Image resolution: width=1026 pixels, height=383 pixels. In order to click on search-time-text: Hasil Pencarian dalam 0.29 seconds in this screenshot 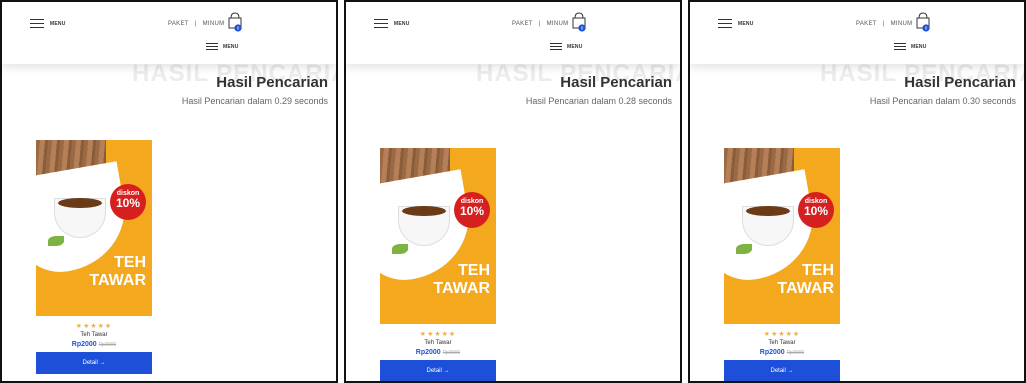, I will do `click(254, 101)`.